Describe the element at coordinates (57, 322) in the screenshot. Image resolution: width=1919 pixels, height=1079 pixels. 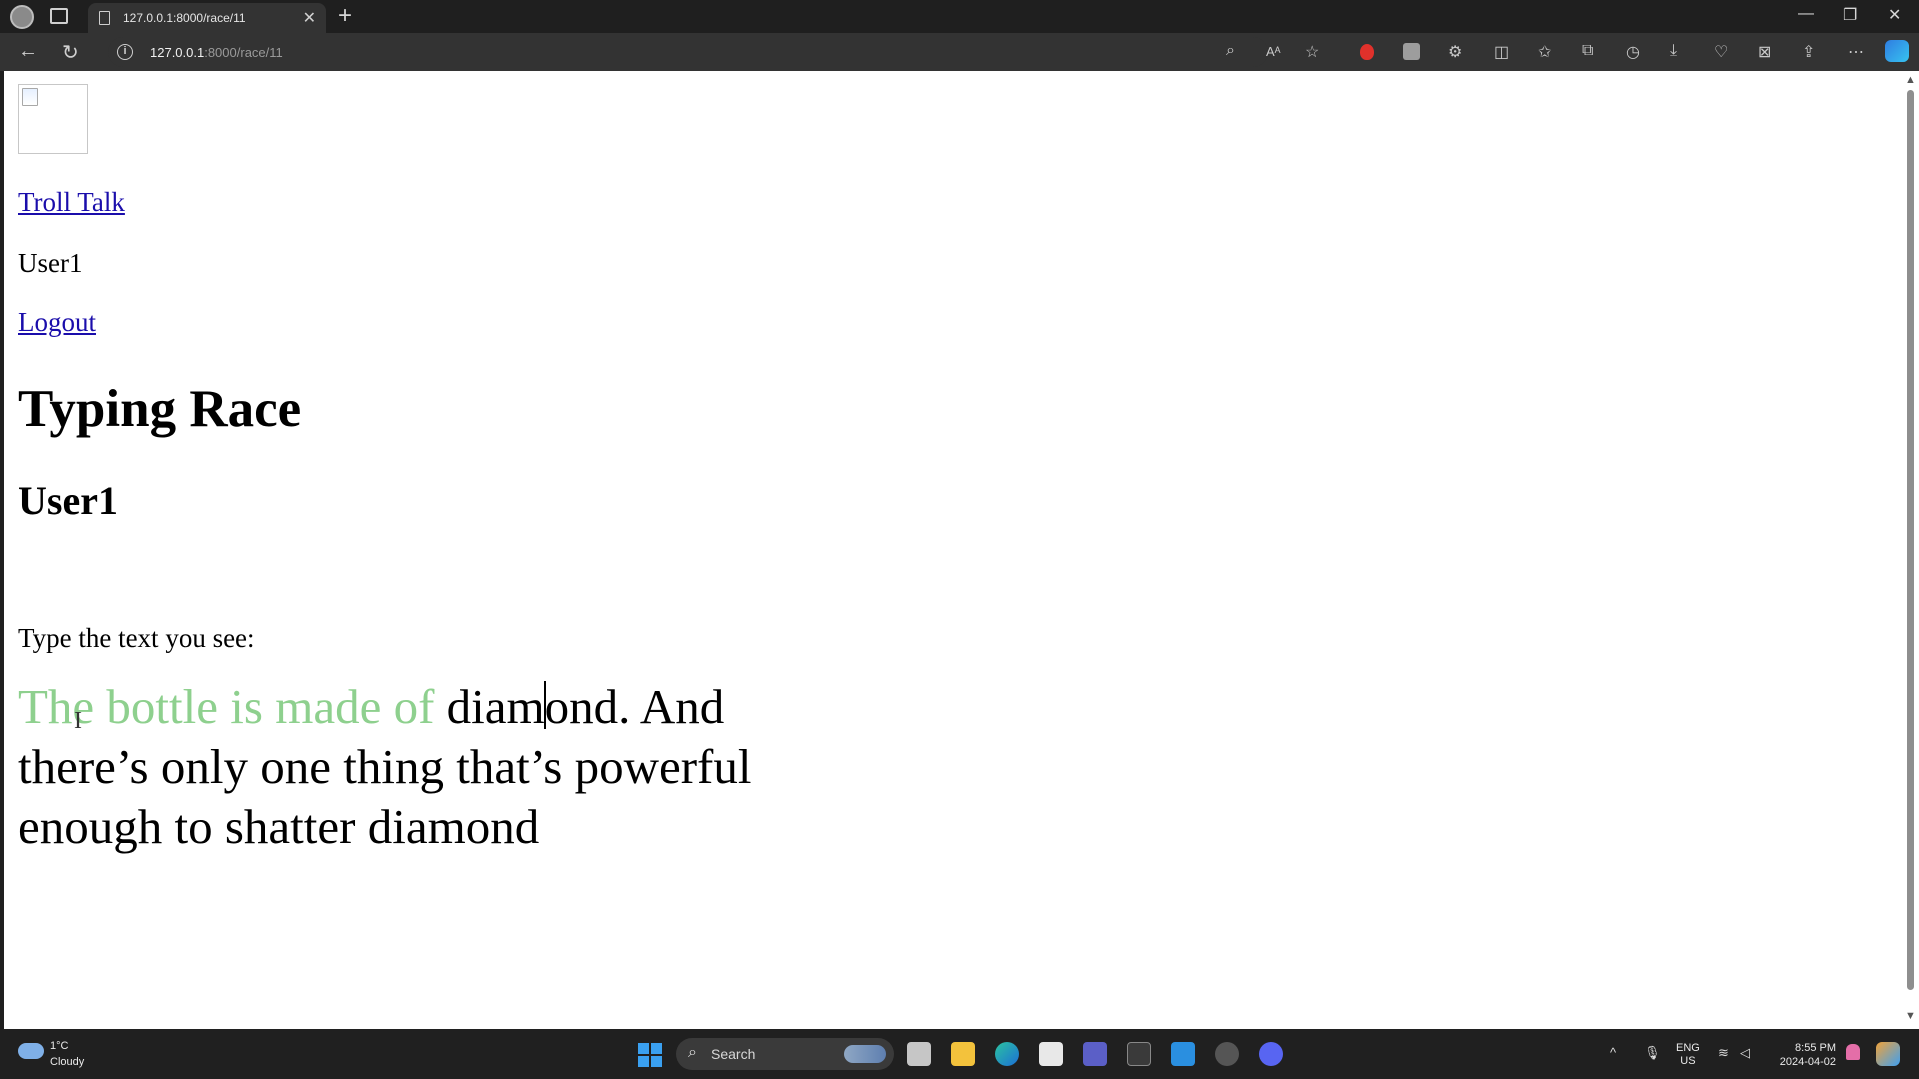
I see `logout-link: Logout` at that location.